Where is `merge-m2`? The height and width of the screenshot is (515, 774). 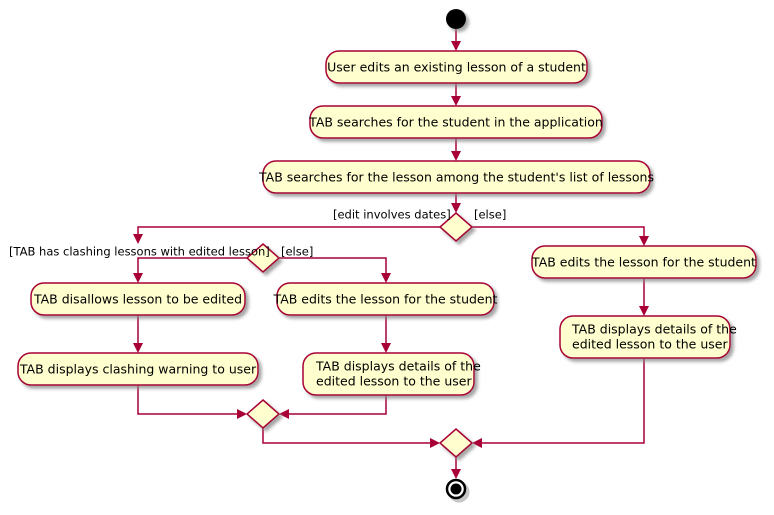
merge-m2 is located at coordinates (456, 443).